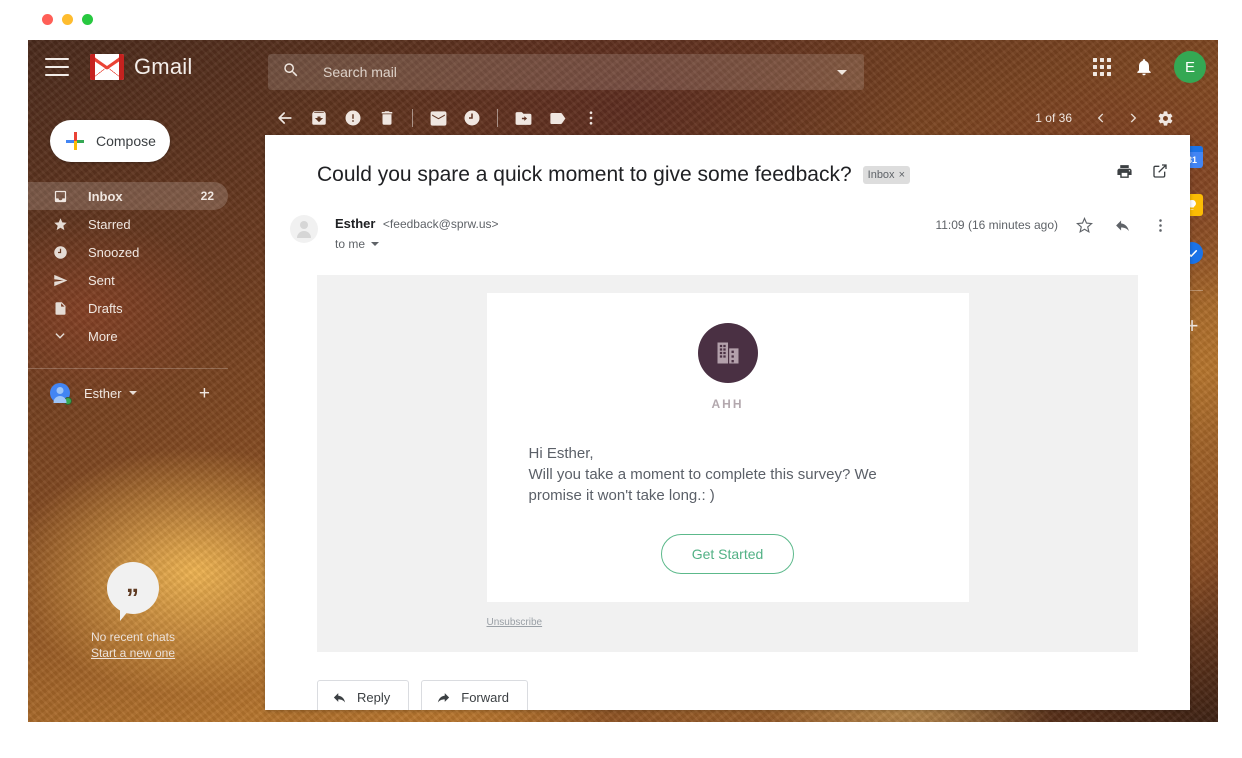 This screenshot has width=1242, height=758. What do you see at coordinates (1142, 171) in the screenshot?
I see `message-card-actions` at bounding box center [1142, 171].